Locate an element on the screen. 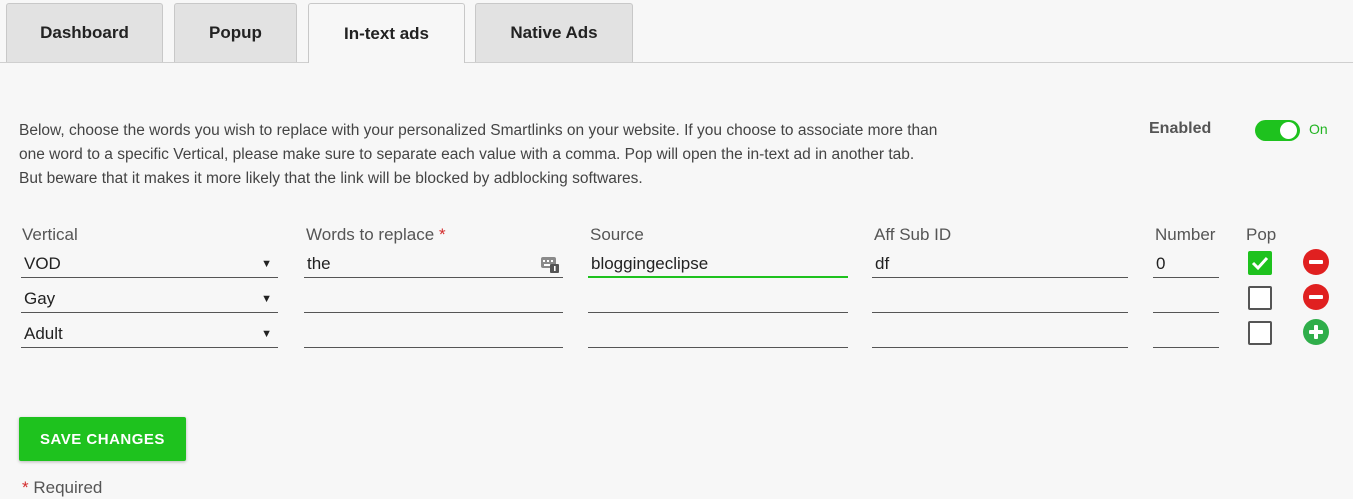 The image size is (1353, 499). enabled-label: Enabled is located at coordinates (1180, 128).